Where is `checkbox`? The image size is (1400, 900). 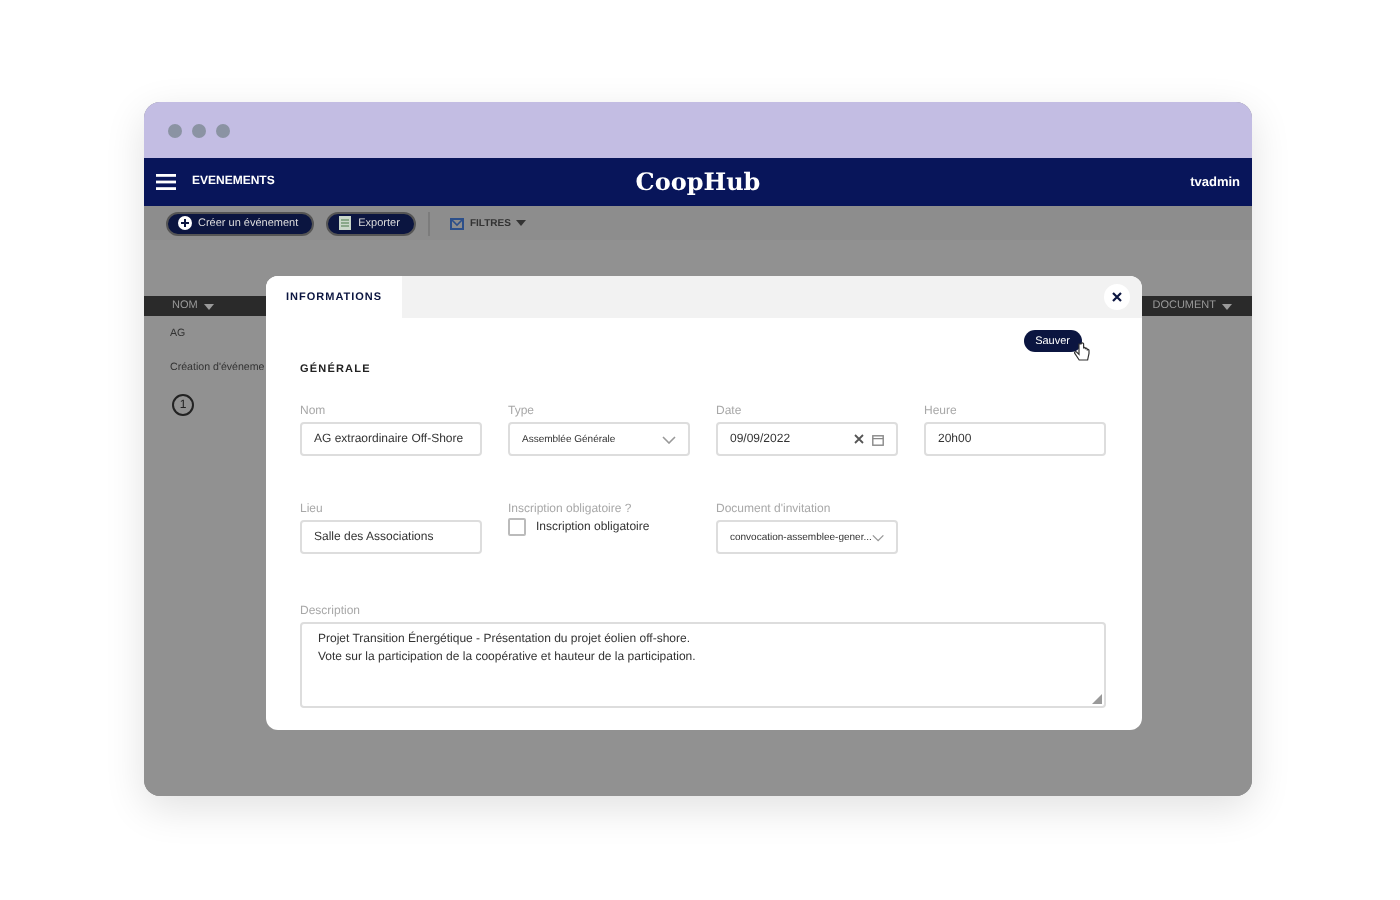
checkbox is located at coordinates (517, 527).